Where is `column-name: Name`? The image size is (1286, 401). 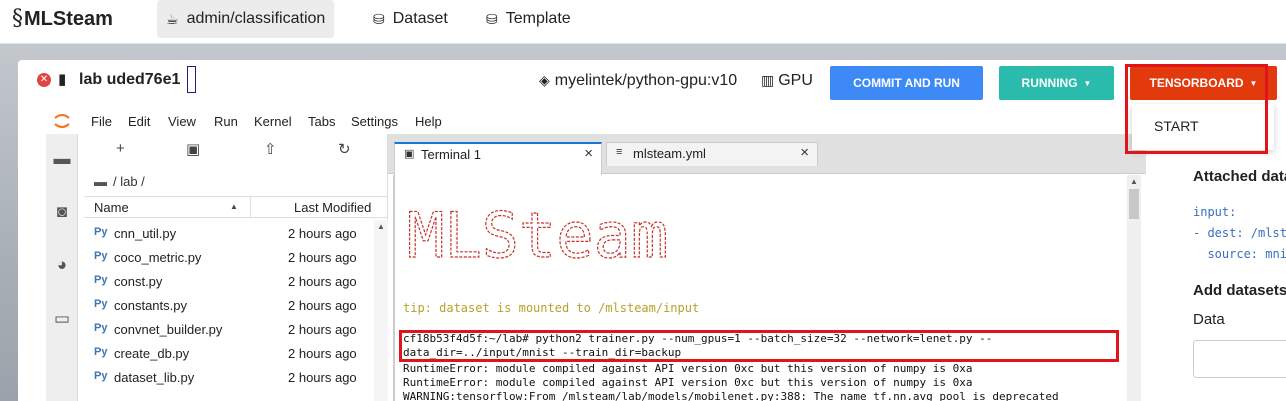 column-name: Name is located at coordinates (111, 207).